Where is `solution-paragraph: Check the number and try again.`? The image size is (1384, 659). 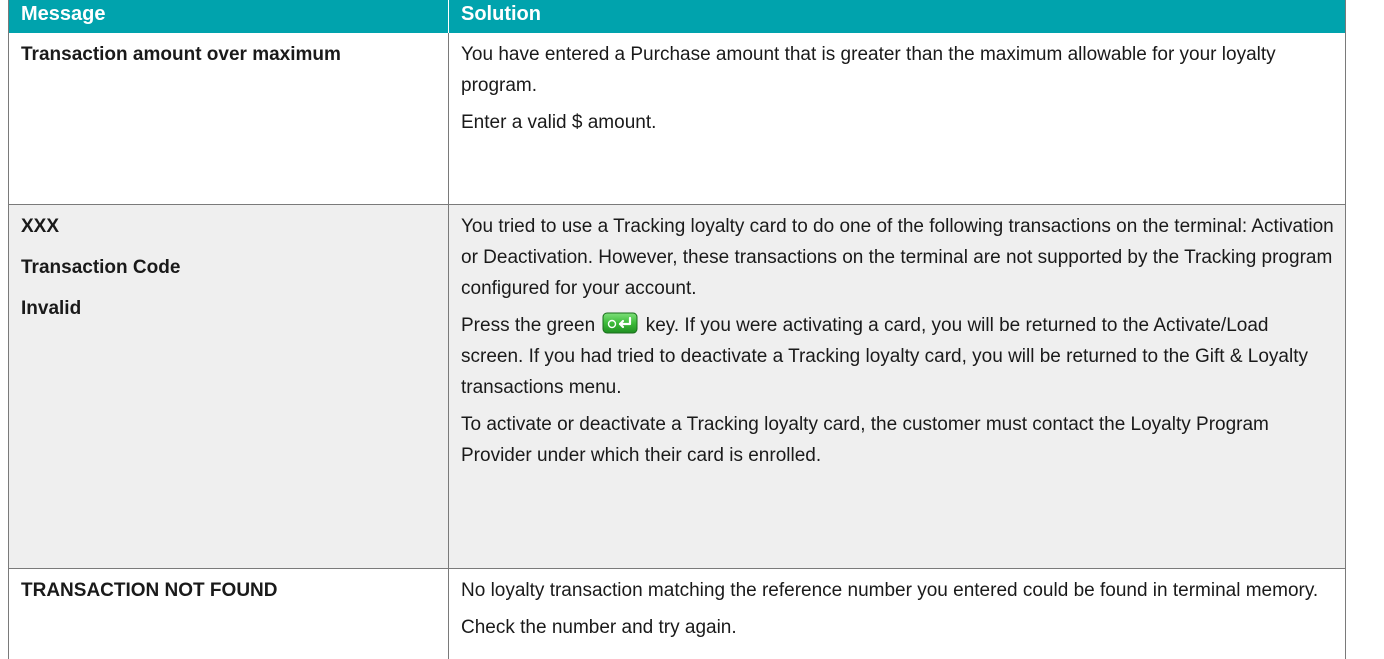
solution-paragraph: Check the number and try again. is located at coordinates (599, 627).